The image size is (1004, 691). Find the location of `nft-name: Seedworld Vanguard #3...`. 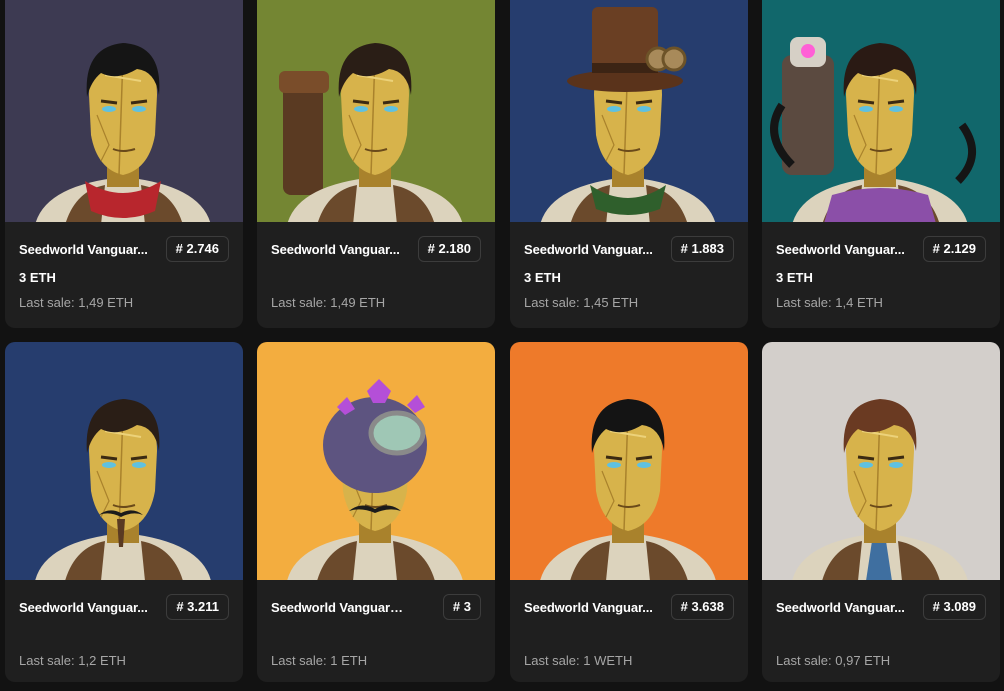

nft-name: Seedworld Vanguard #3... is located at coordinates (339, 607).